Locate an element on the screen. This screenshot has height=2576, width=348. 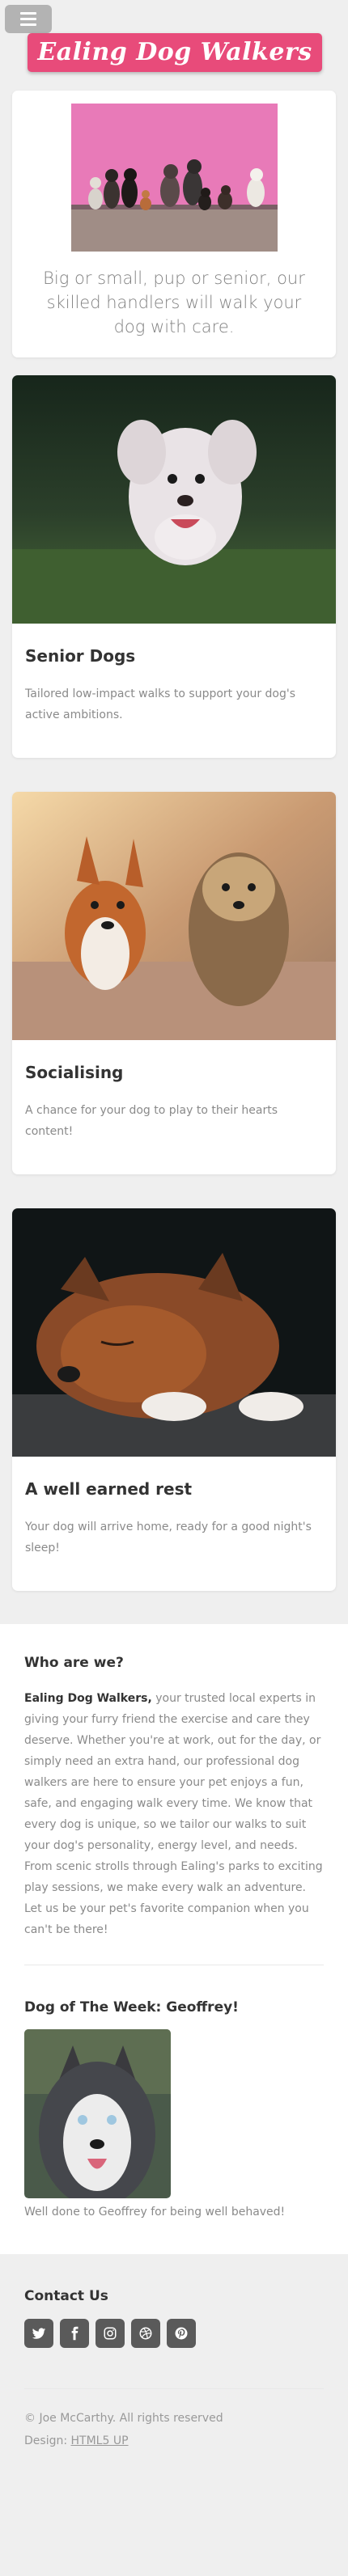
facebook-link is located at coordinates (74, 2334).